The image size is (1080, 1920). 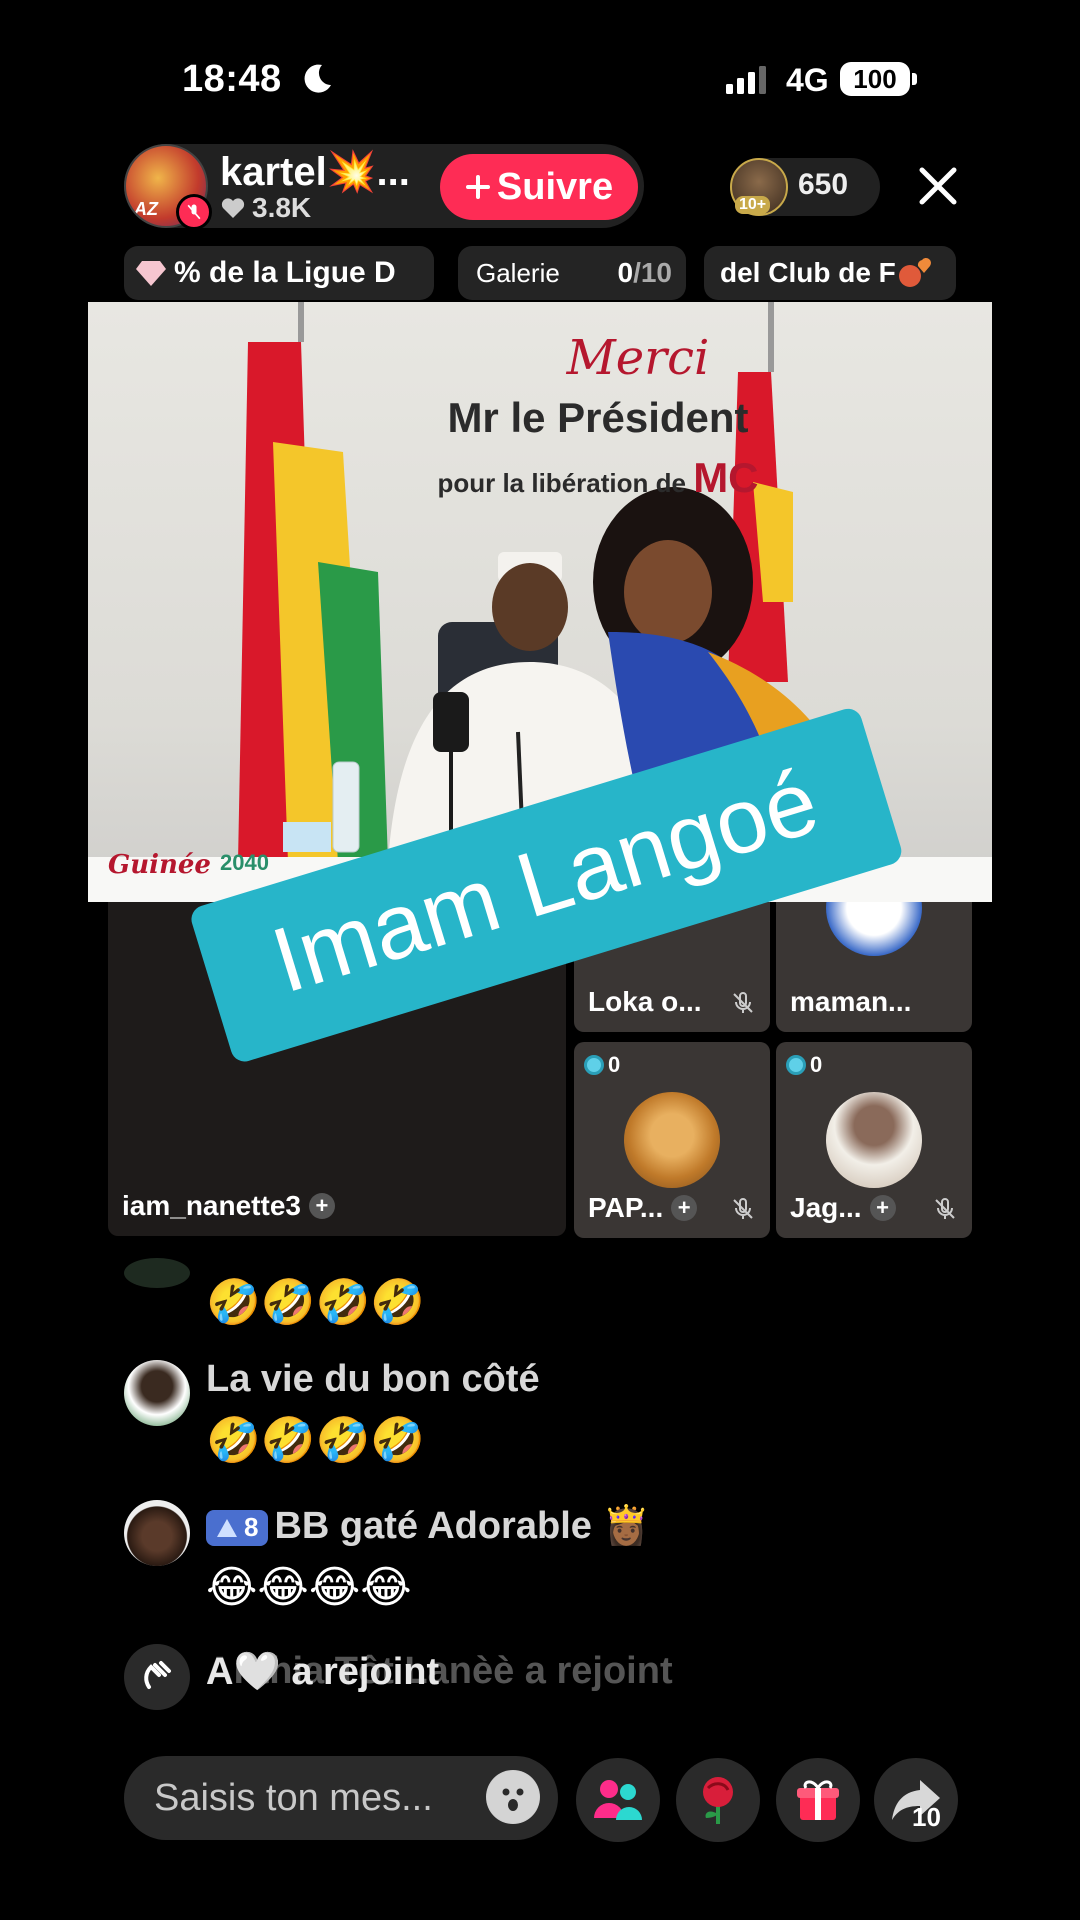 I want to click on close-icon, so click(x=938, y=186).